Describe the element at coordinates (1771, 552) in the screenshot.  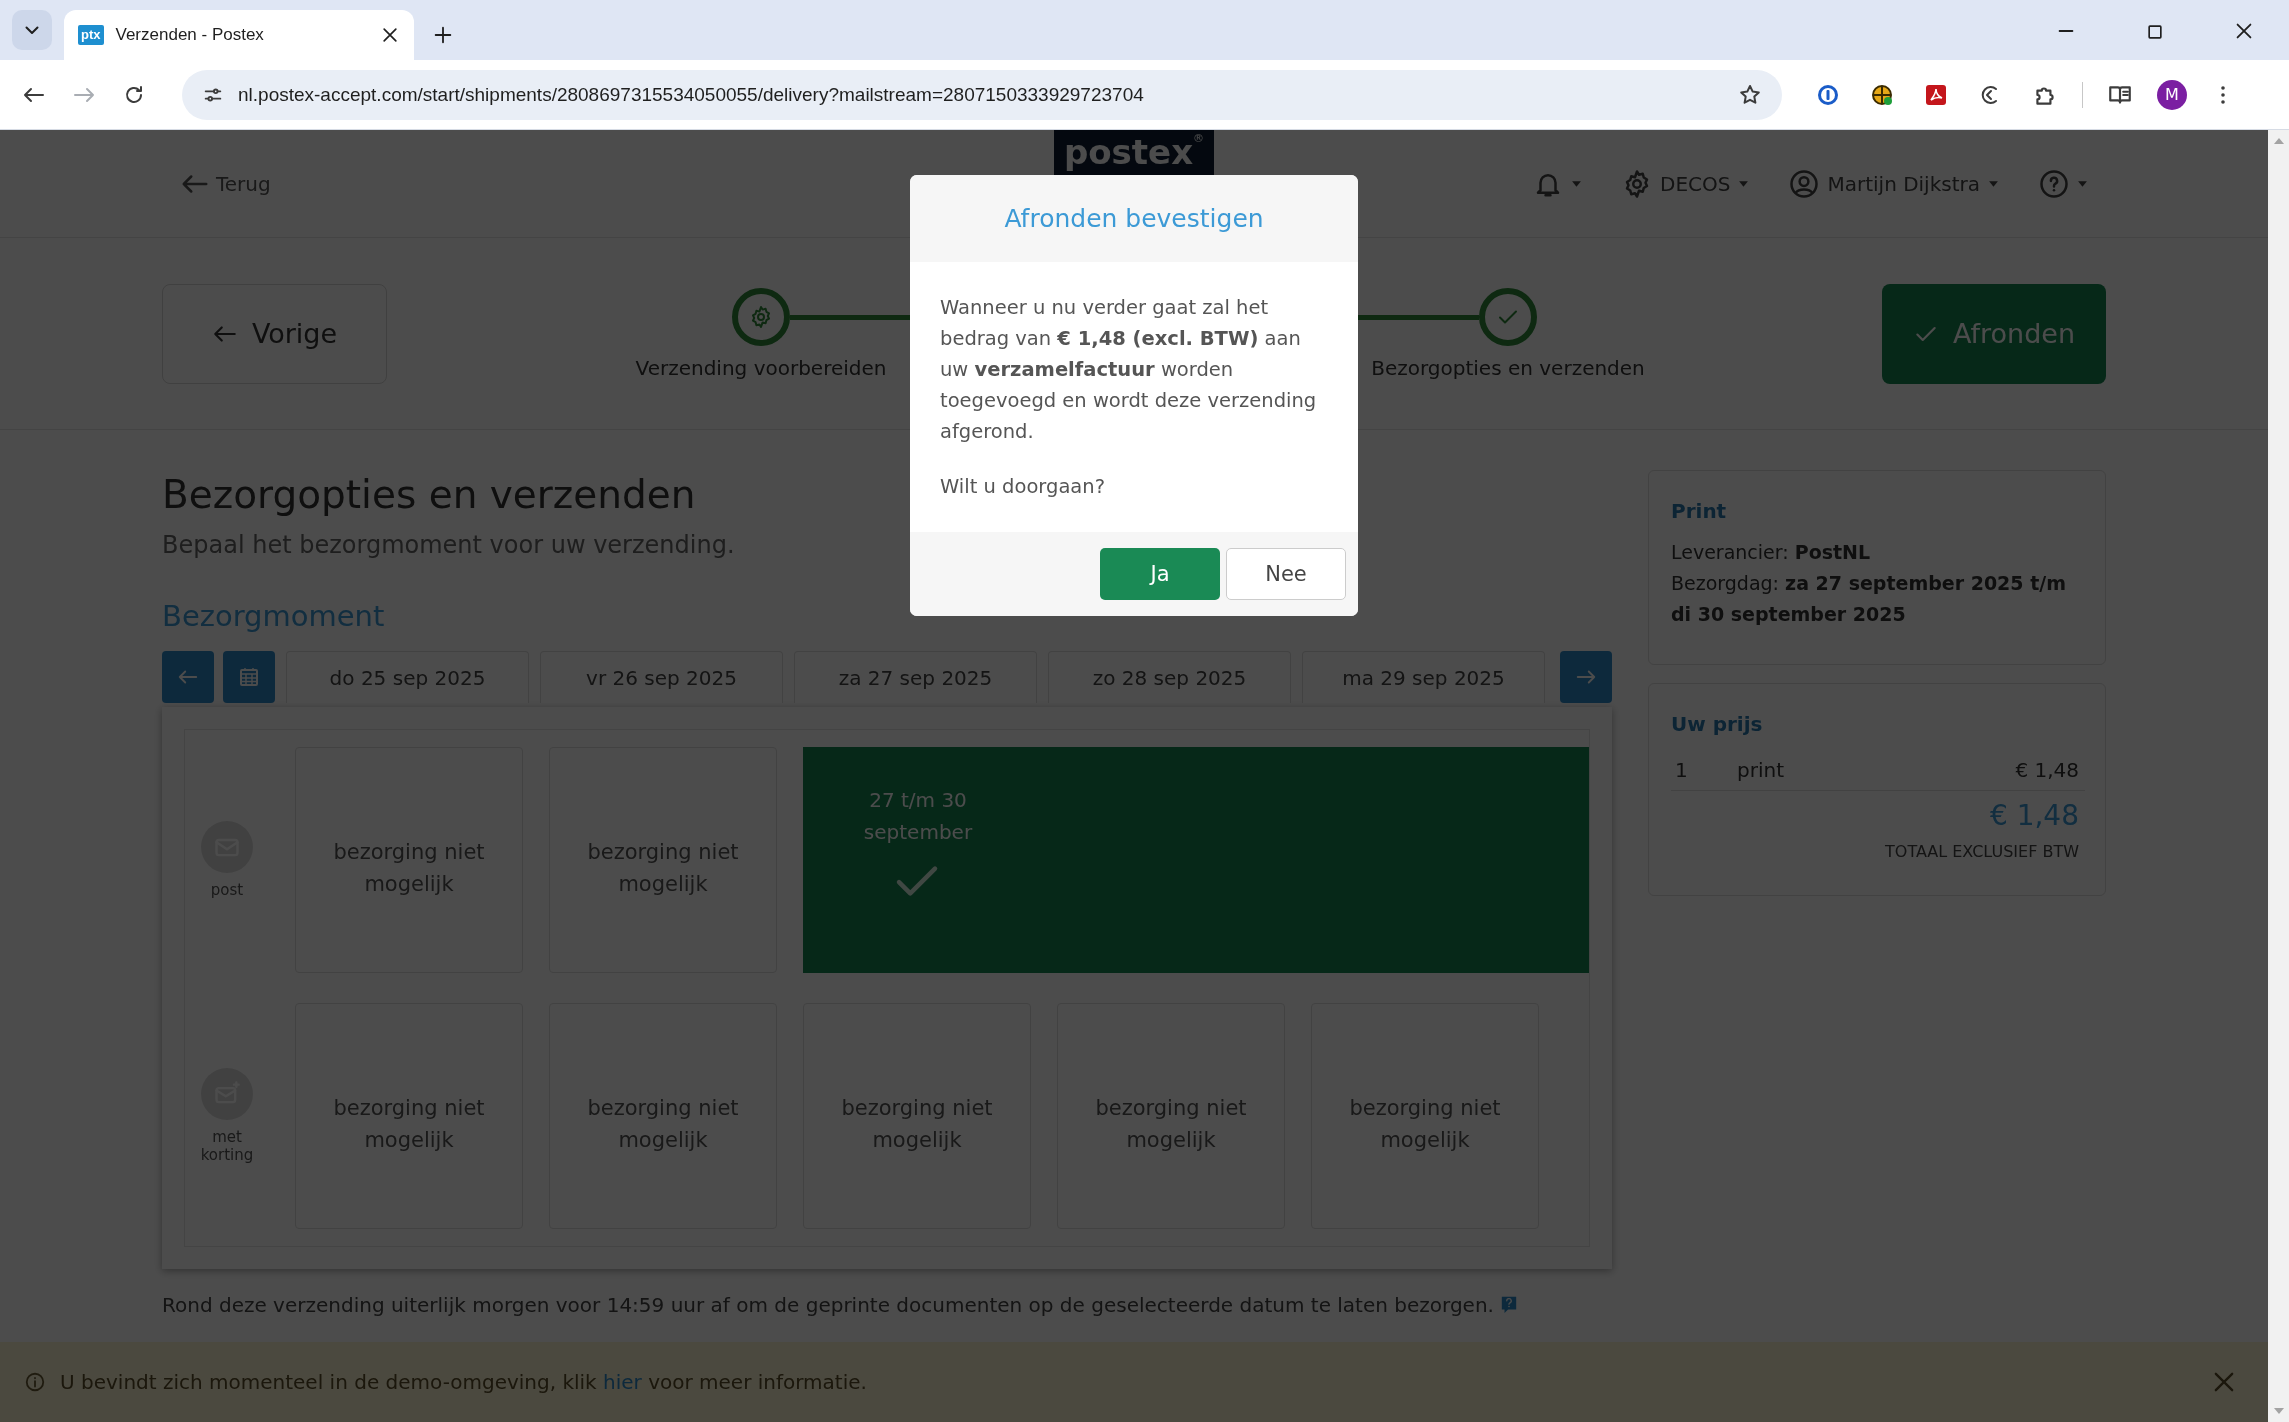
I see `detail-line: Leverancier: PostNL` at that location.